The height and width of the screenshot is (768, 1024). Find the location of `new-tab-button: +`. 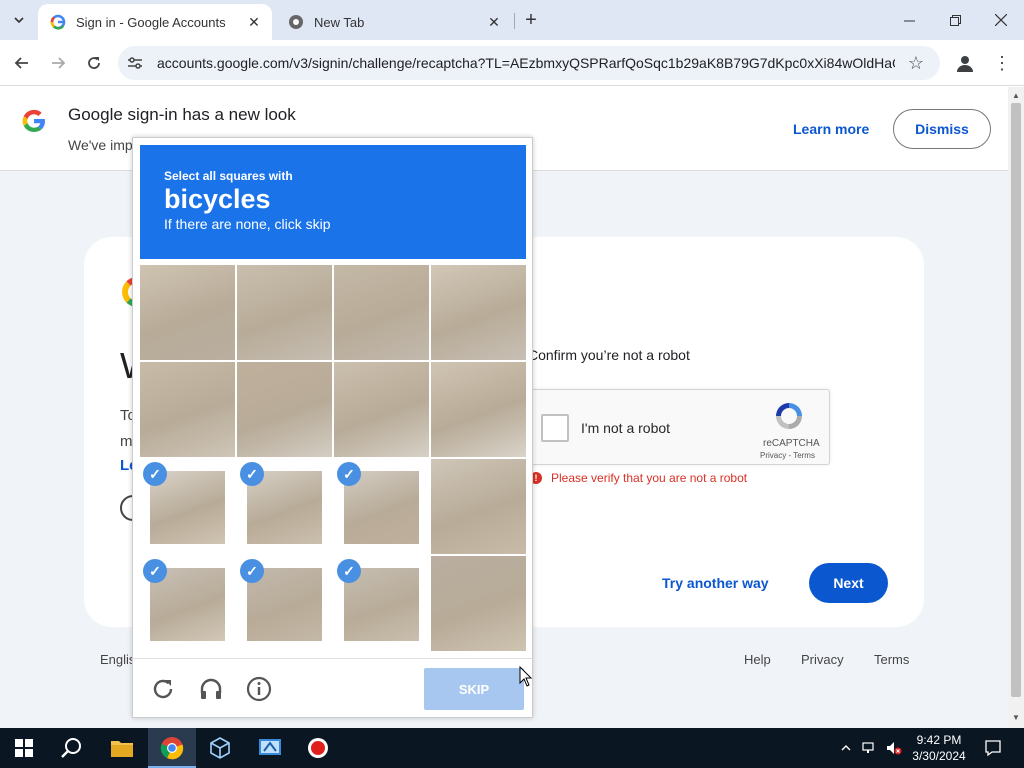

new-tab-button: + is located at coordinates (531, 20).